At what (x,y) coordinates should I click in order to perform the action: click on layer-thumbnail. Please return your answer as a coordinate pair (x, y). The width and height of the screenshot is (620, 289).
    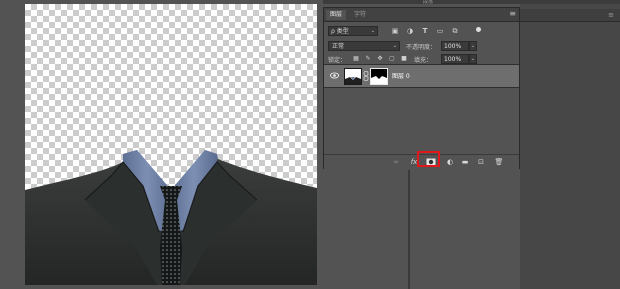
    Looking at the image, I should click on (353, 76).